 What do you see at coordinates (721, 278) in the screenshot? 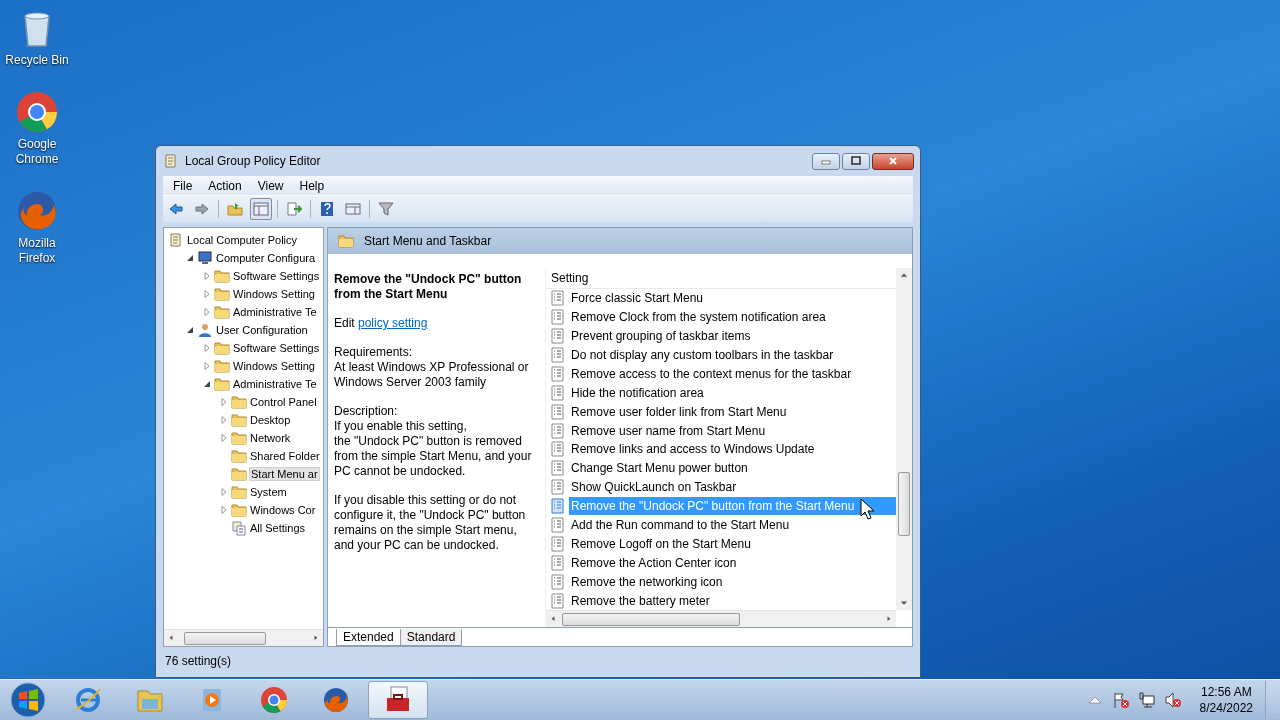
I see `column-header: Setting` at bounding box center [721, 278].